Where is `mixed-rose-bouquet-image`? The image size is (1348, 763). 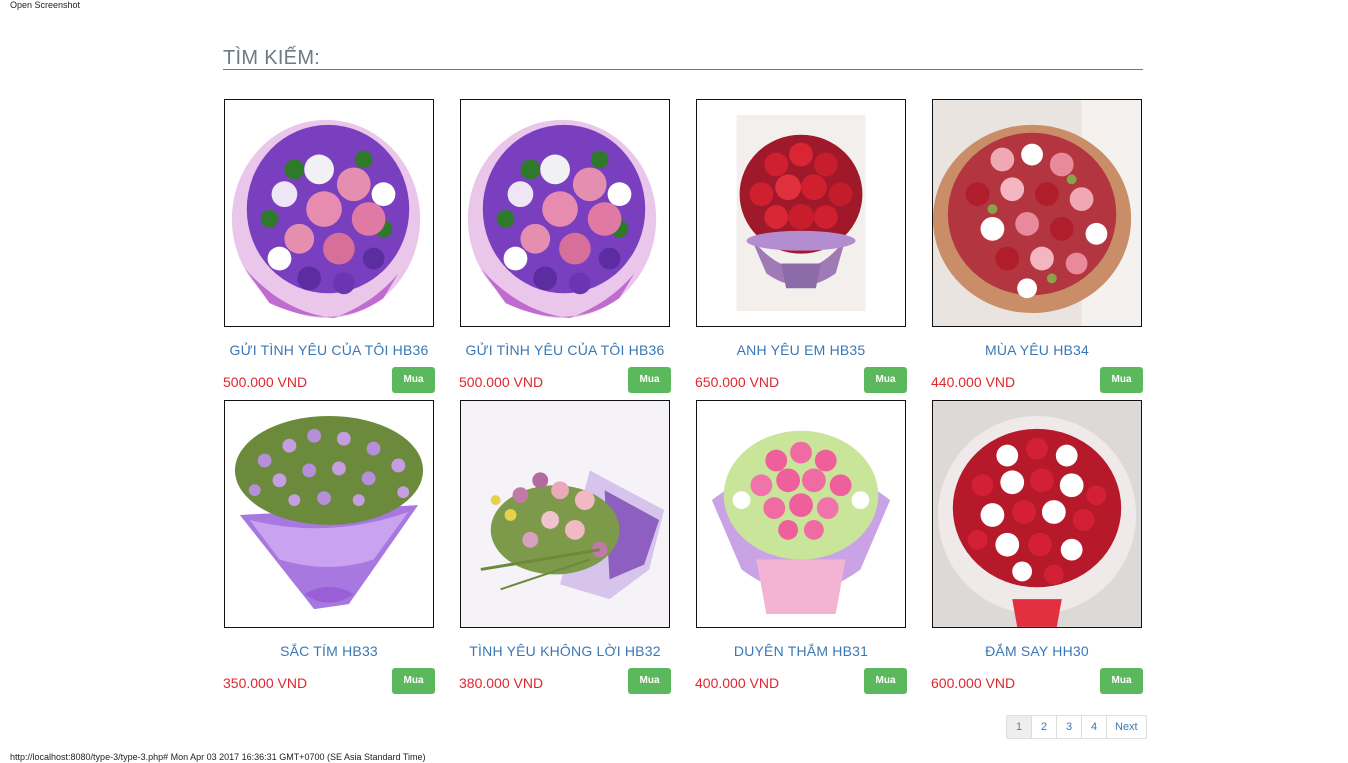 mixed-rose-bouquet-image is located at coordinates (1037, 213).